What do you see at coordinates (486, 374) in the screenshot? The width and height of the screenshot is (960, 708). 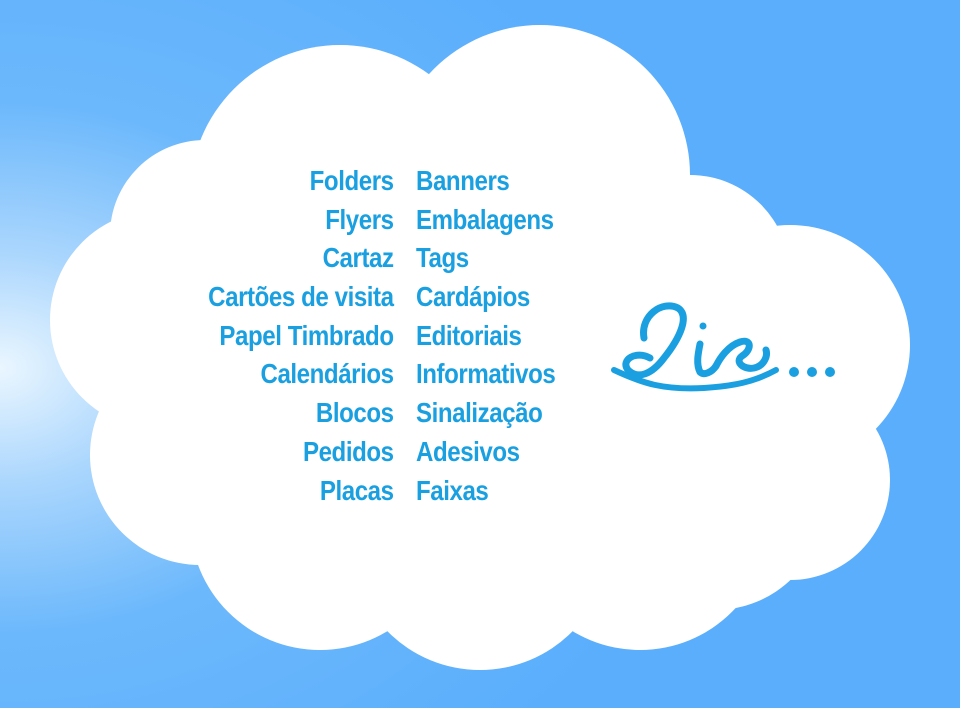 I see `service-item: Informativos` at bounding box center [486, 374].